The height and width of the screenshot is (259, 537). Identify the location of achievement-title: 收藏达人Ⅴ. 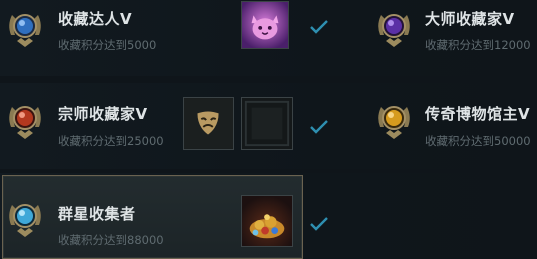
(95, 19).